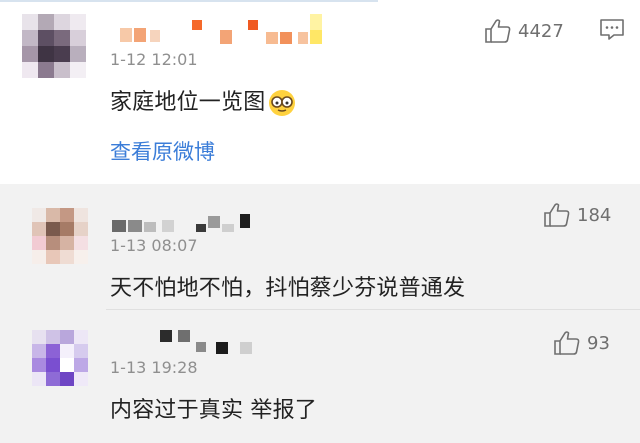 Image resolution: width=640 pixels, height=443 pixels. Describe the element at coordinates (282, 103) in the screenshot. I see `glasses-face-emoji-icon` at that location.